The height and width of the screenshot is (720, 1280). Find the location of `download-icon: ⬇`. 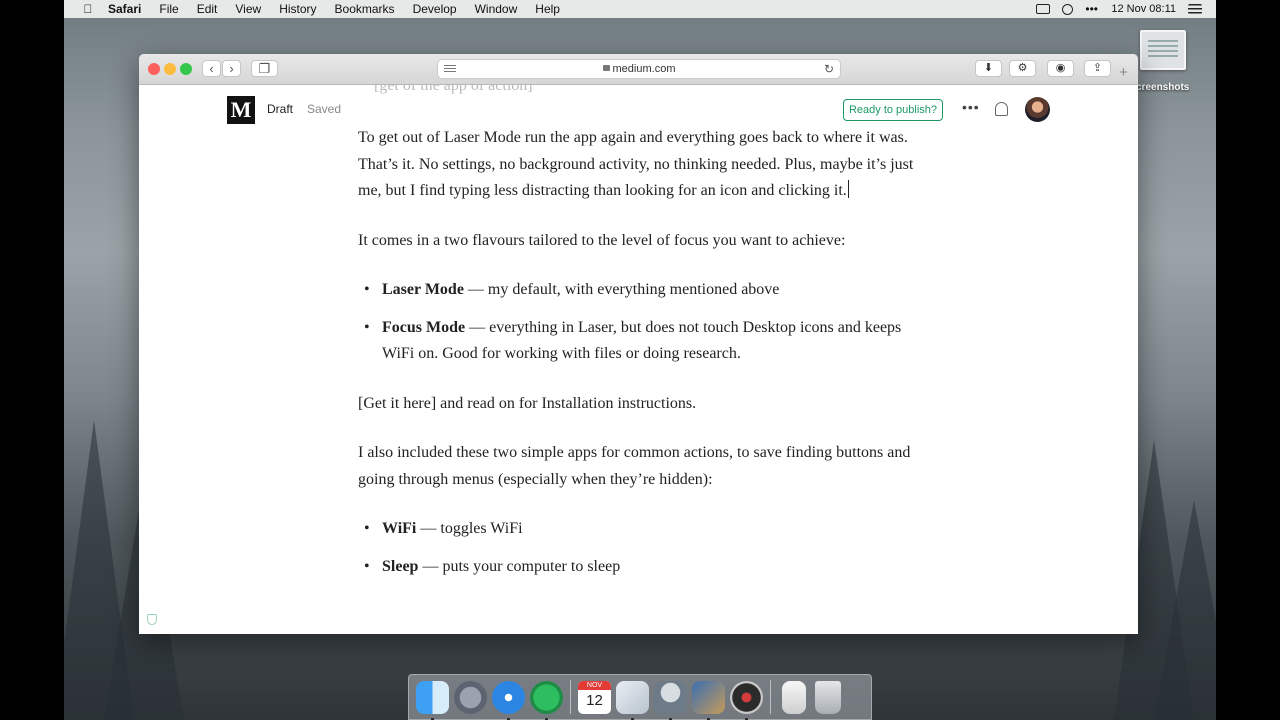

download-icon: ⬇ is located at coordinates (988, 68).